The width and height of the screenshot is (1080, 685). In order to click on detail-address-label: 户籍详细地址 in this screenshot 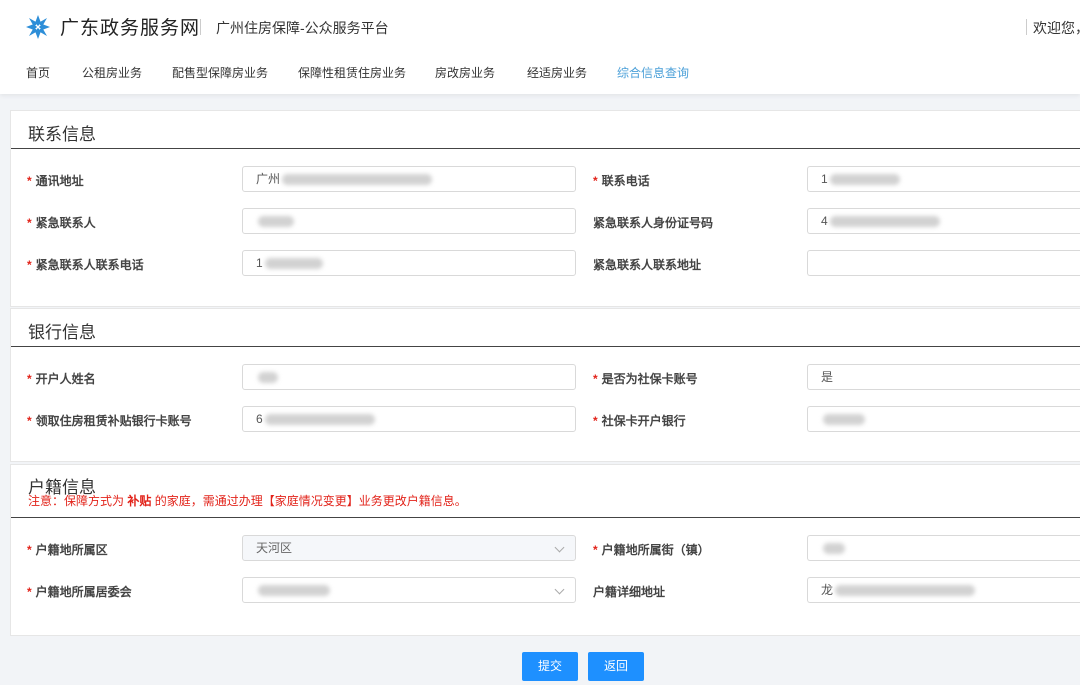, I will do `click(629, 592)`.